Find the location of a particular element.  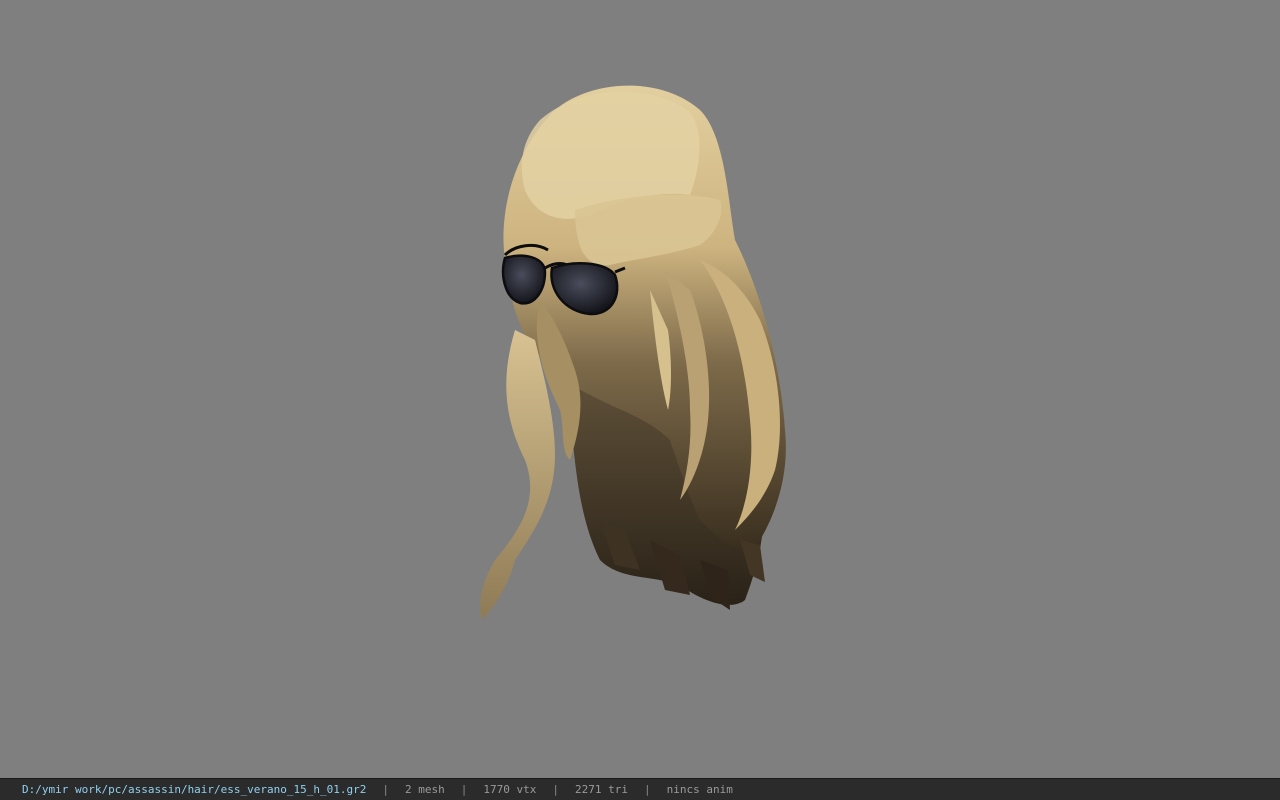

mesh-count: 2 mesh is located at coordinates (425, 789).